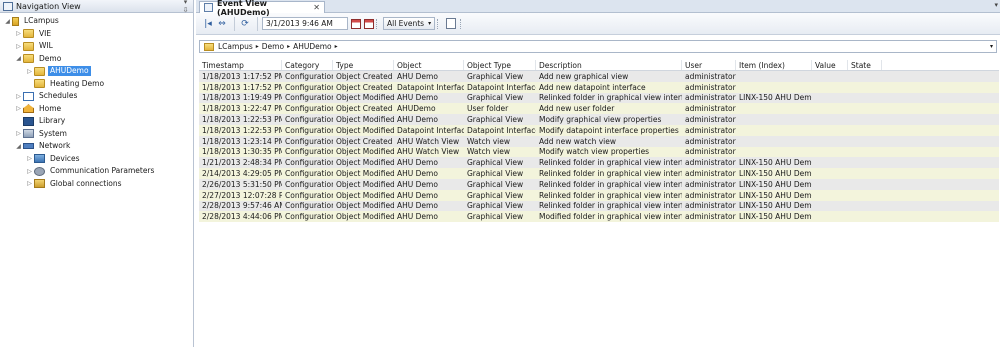 Image resolution: width=1000 pixels, height=347 pixels. I want to click on fit-columns-icon: ⇔, so click(222, 24).